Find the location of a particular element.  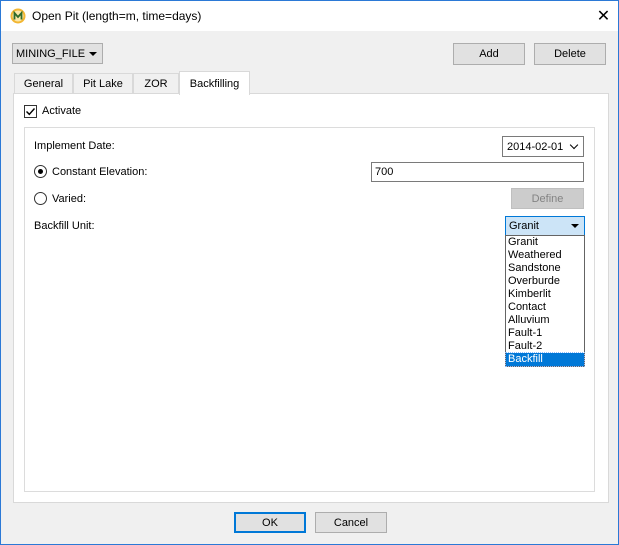

checkmark-icon is located at coordinates (31, 112).